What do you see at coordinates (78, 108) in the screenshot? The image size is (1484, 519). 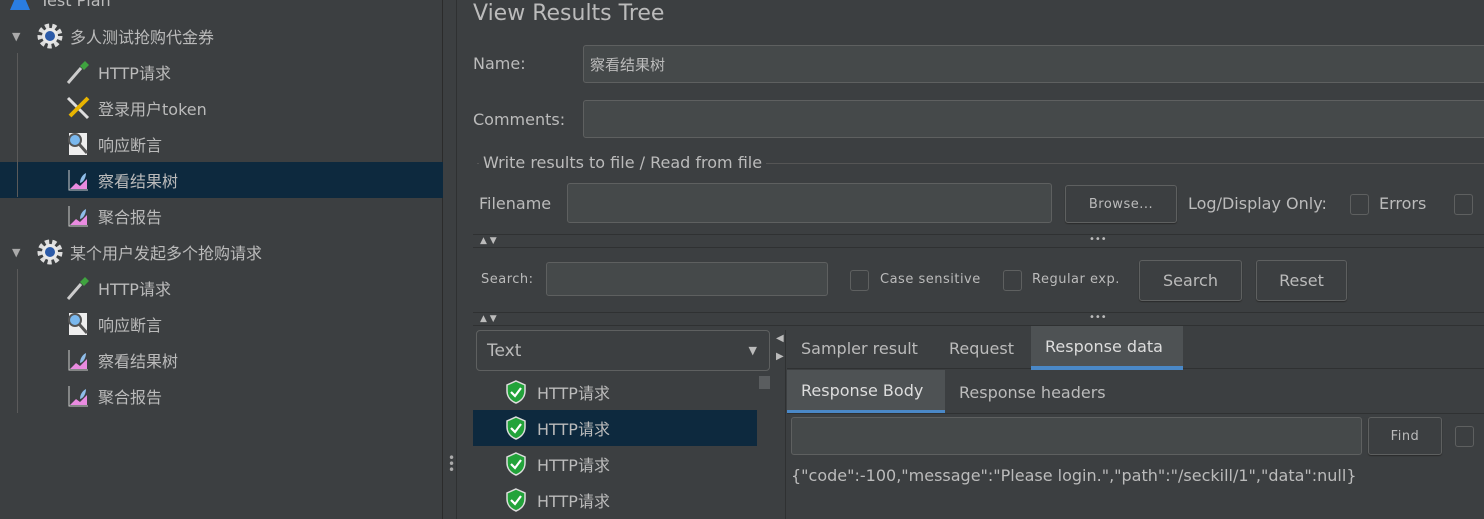 I see `config-tools-icon` at bounding box center [78, 108].